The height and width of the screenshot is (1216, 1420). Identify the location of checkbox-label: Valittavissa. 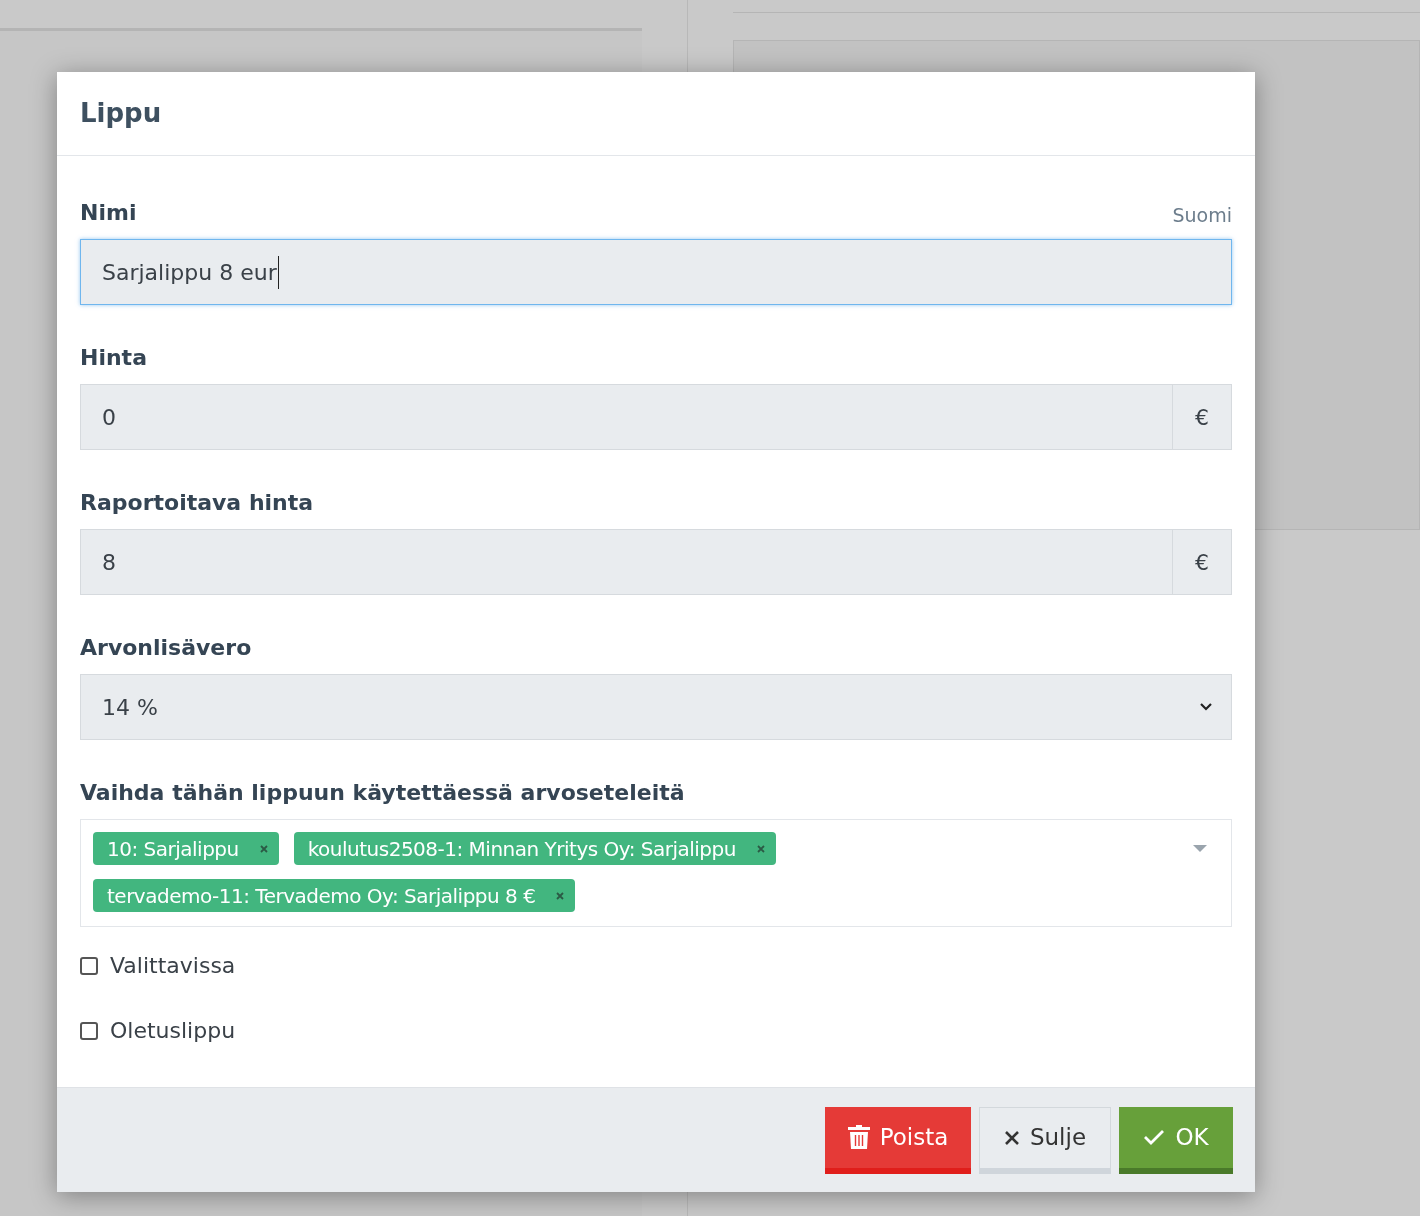
(173, 966).